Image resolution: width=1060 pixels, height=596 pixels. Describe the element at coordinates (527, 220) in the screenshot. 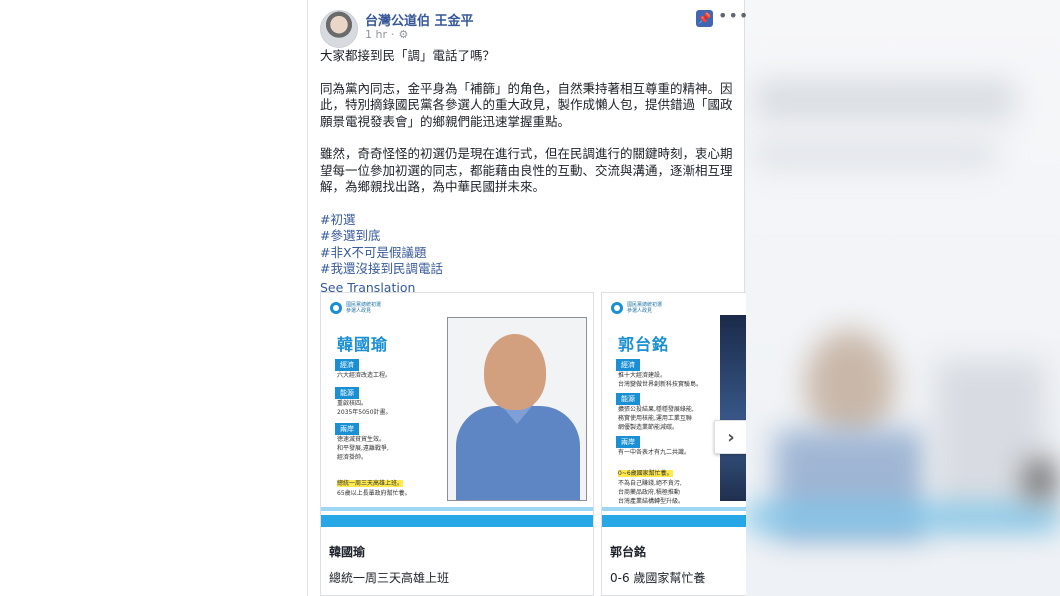

I see `hashtag-link: #初選` at that location.